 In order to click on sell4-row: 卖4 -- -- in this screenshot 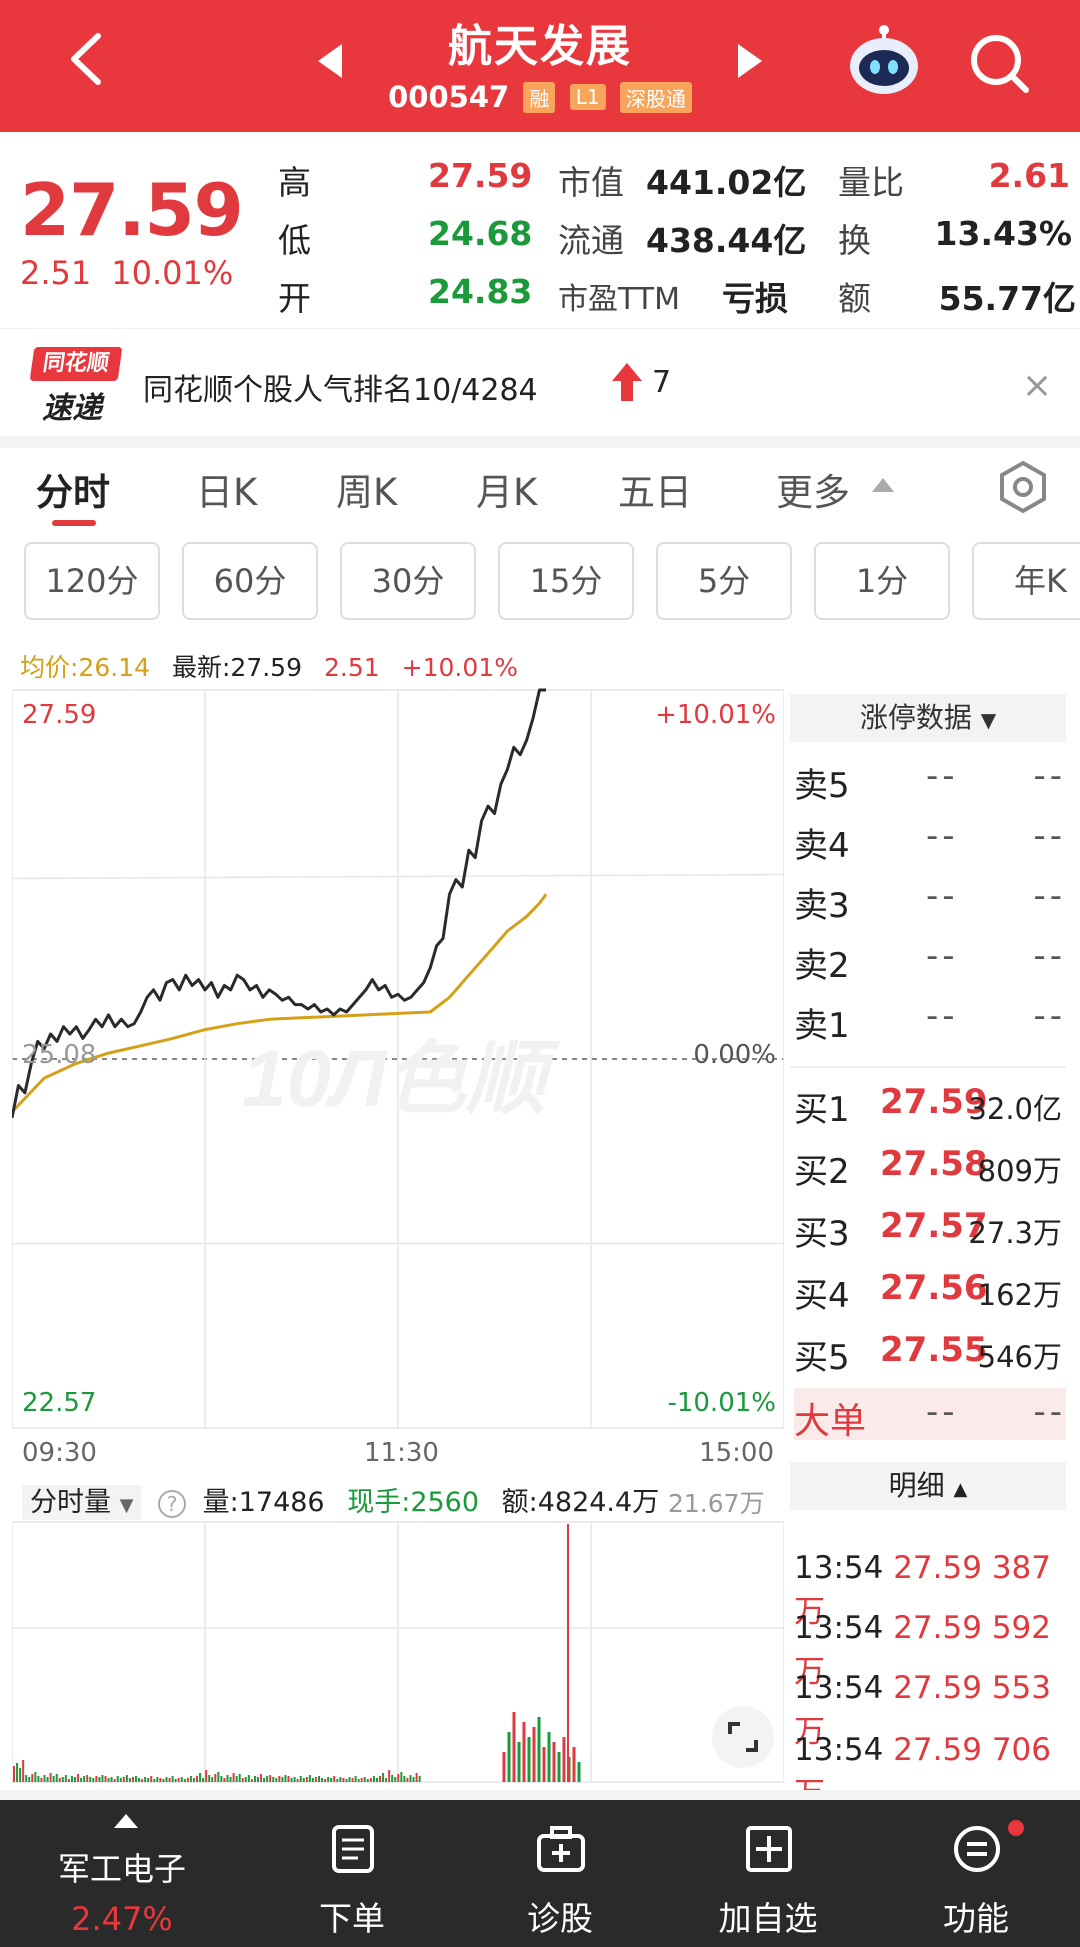, I will do `click(930, 839)`.